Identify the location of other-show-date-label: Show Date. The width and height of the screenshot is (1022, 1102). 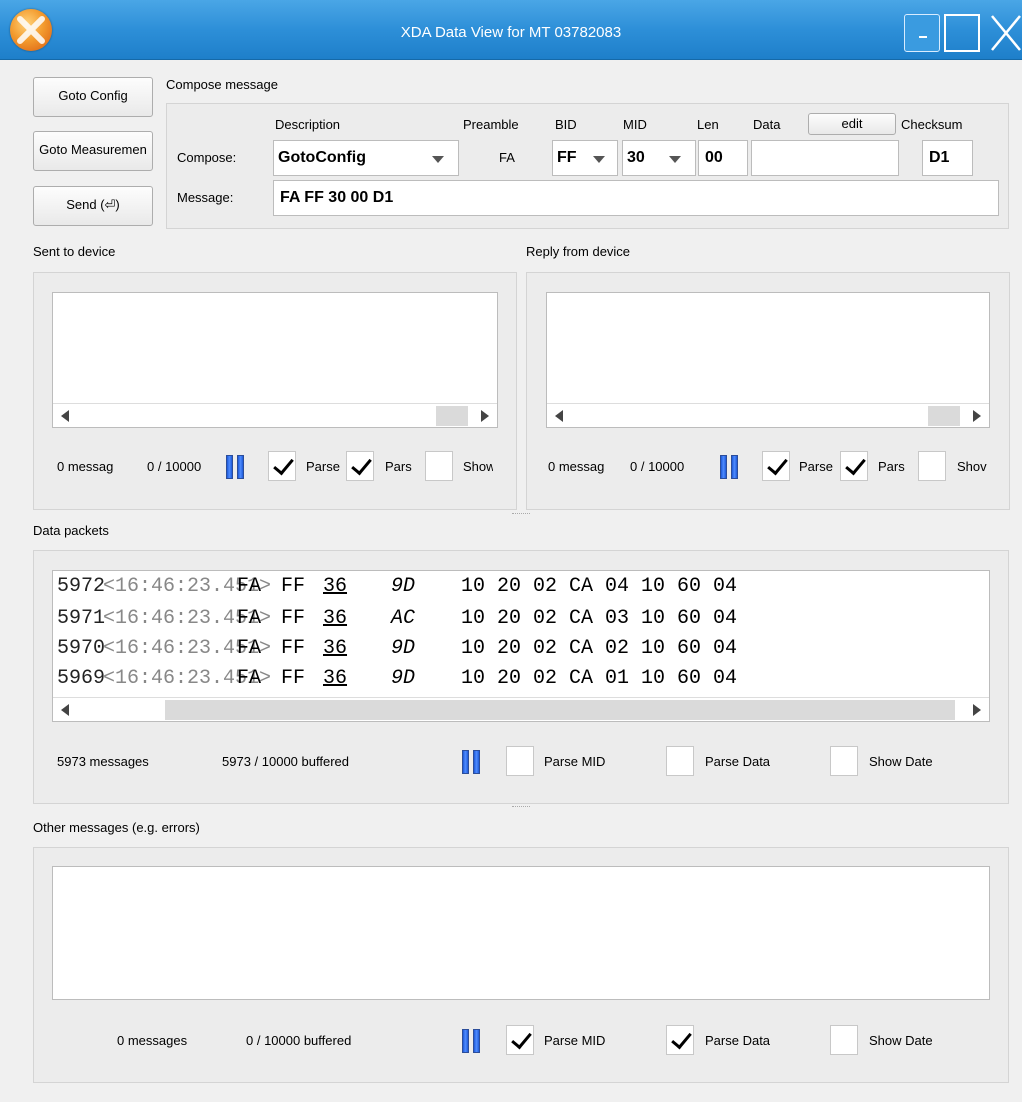
(901, 1040).